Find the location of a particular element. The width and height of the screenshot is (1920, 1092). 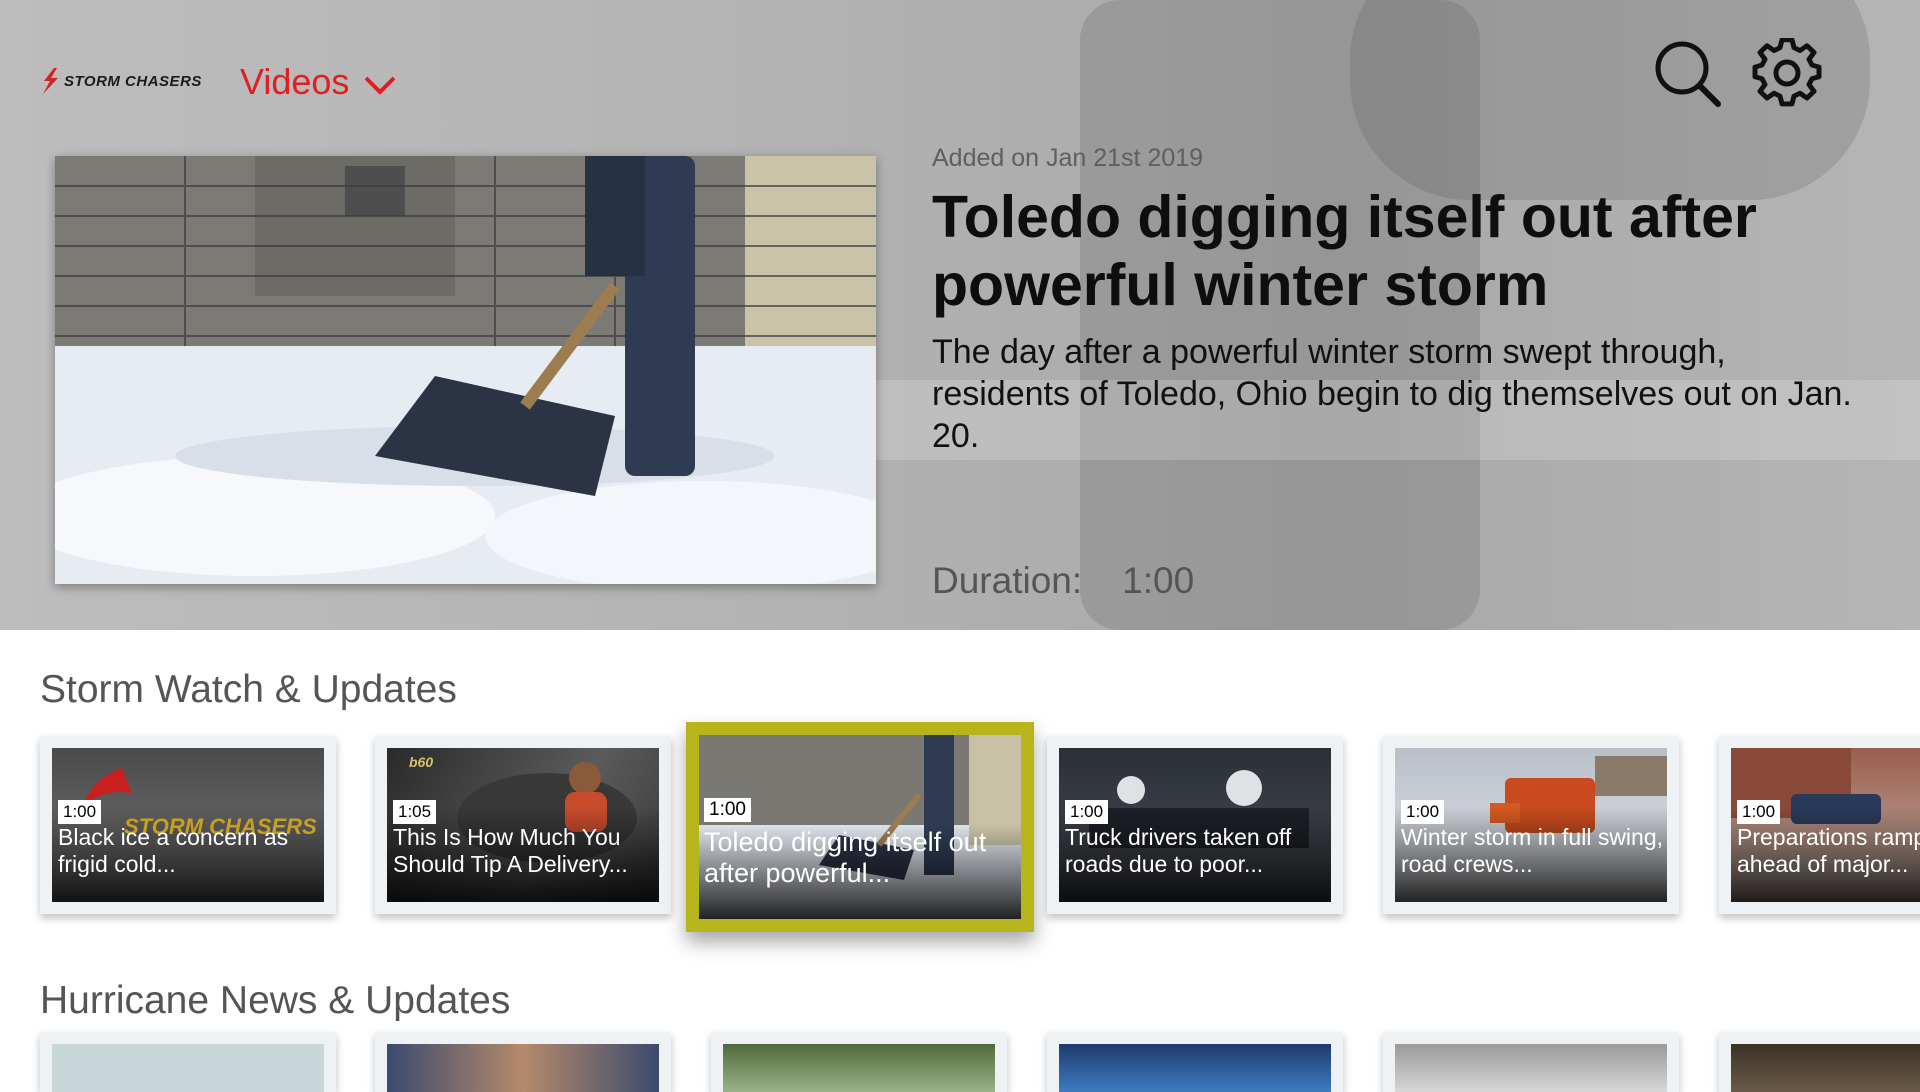

top-bar: STORM CHASERS Videos is located at coordinates (960, 80).